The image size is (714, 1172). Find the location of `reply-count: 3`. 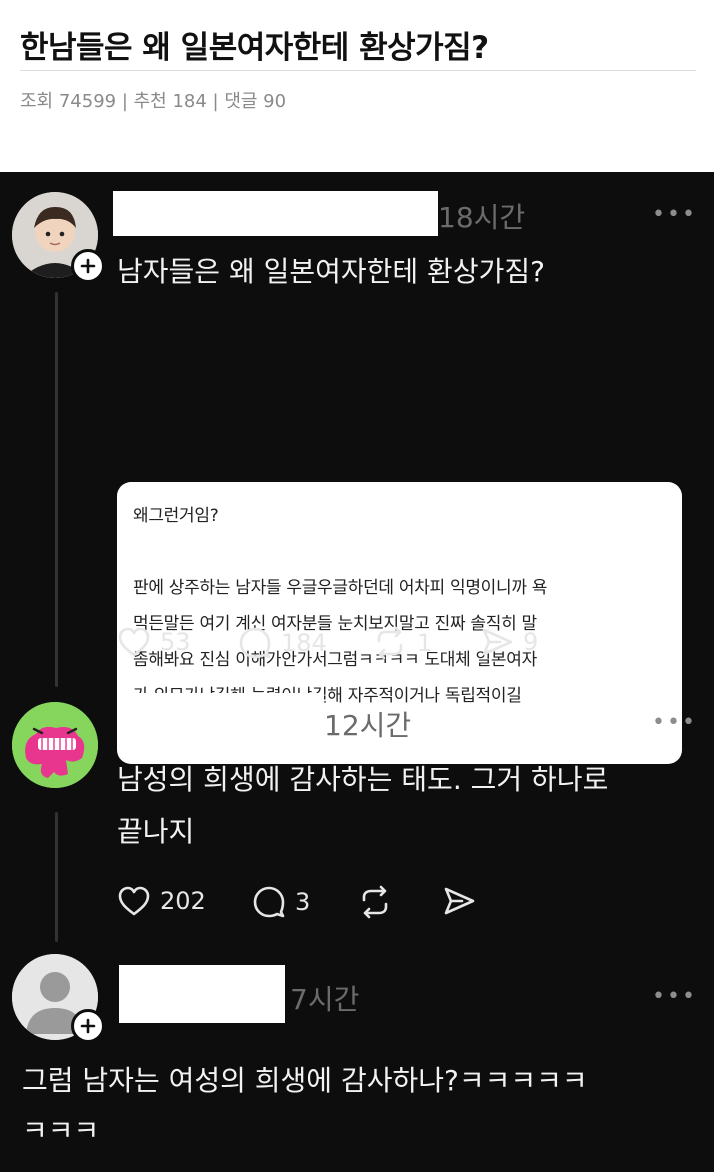

reply-count: 3 is located at coordinates (303, 902).